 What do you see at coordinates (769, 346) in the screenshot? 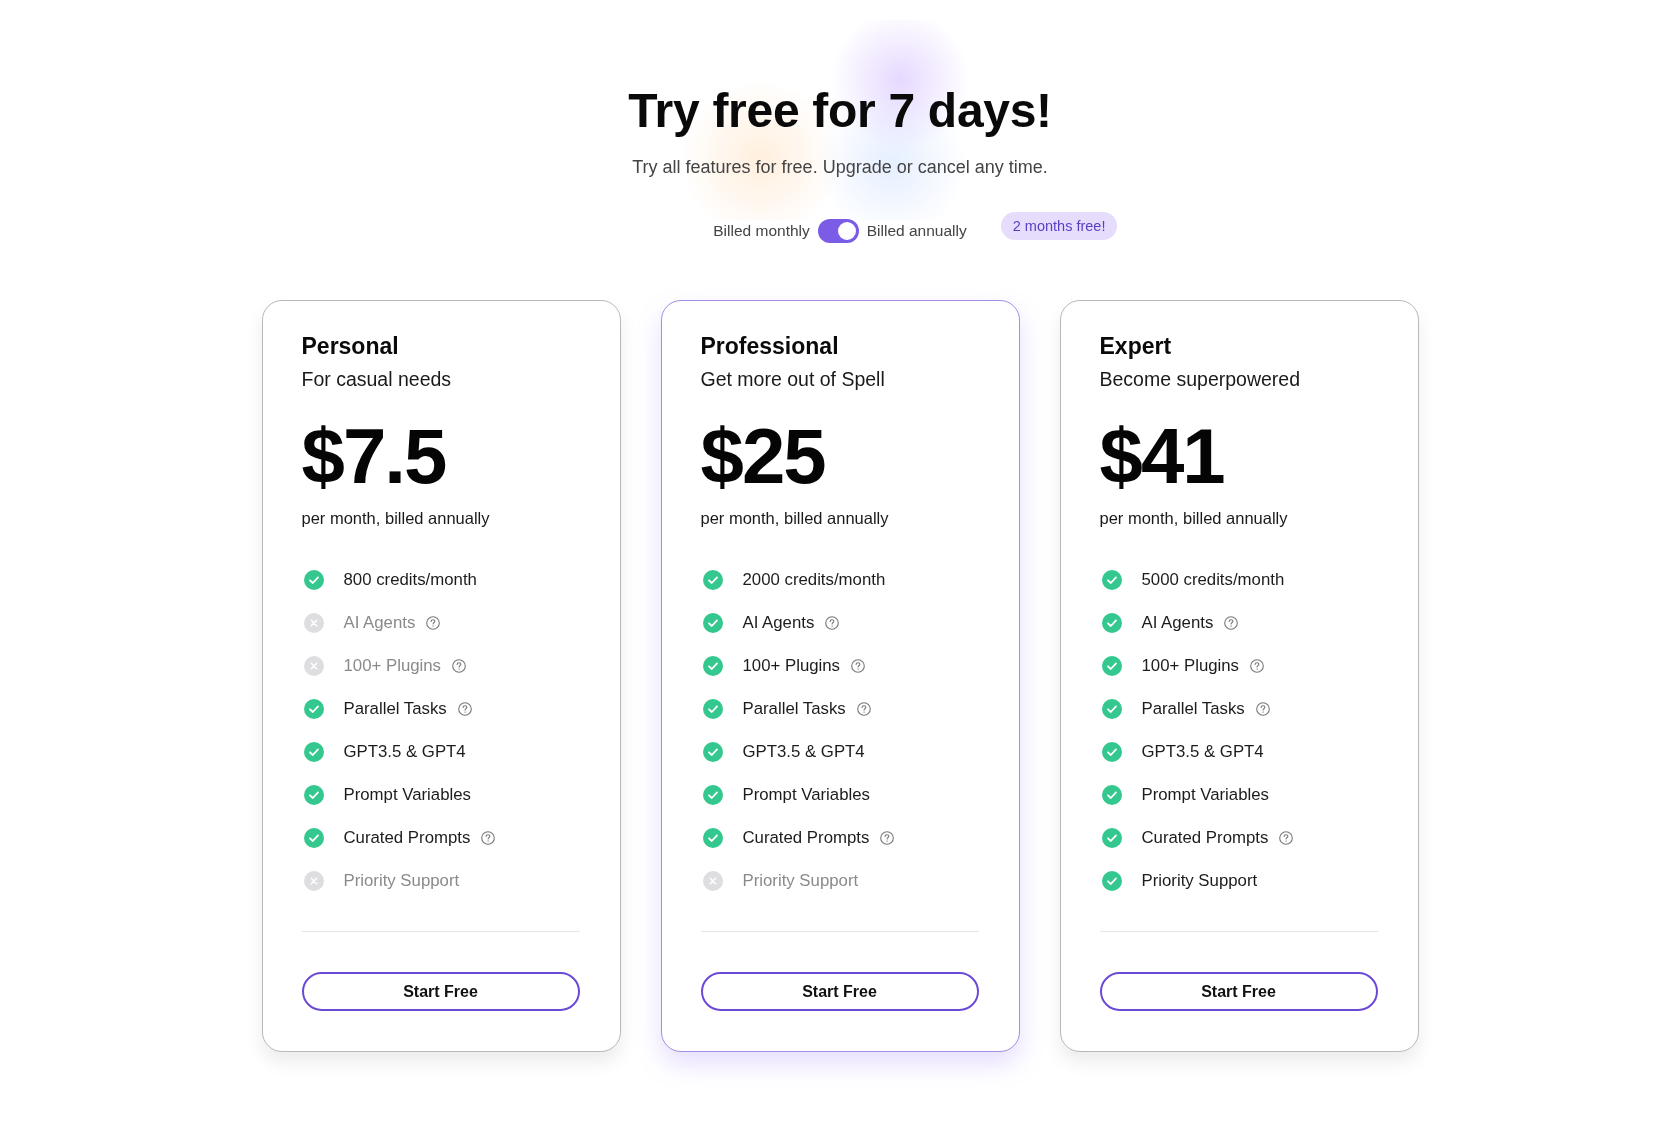
I see `plan-name: Professional` at bounding box center [769, 346].